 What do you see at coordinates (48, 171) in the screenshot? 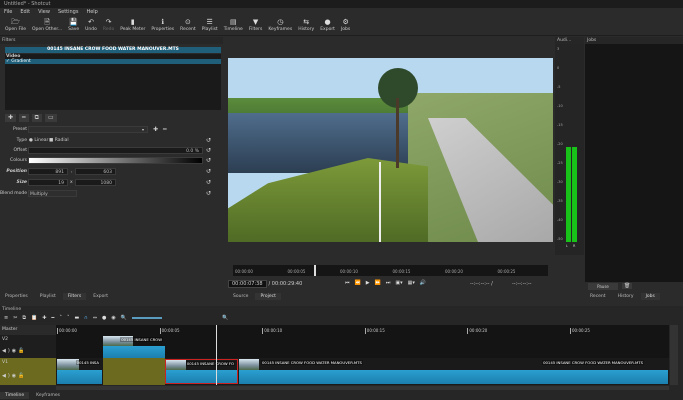
I see `position-x-input: 891` at bounding box center [48, 171].